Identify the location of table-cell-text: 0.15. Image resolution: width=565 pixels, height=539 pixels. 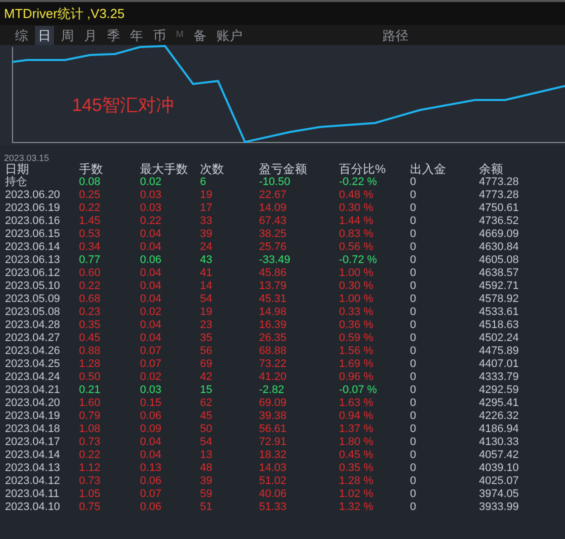
(151, 403).